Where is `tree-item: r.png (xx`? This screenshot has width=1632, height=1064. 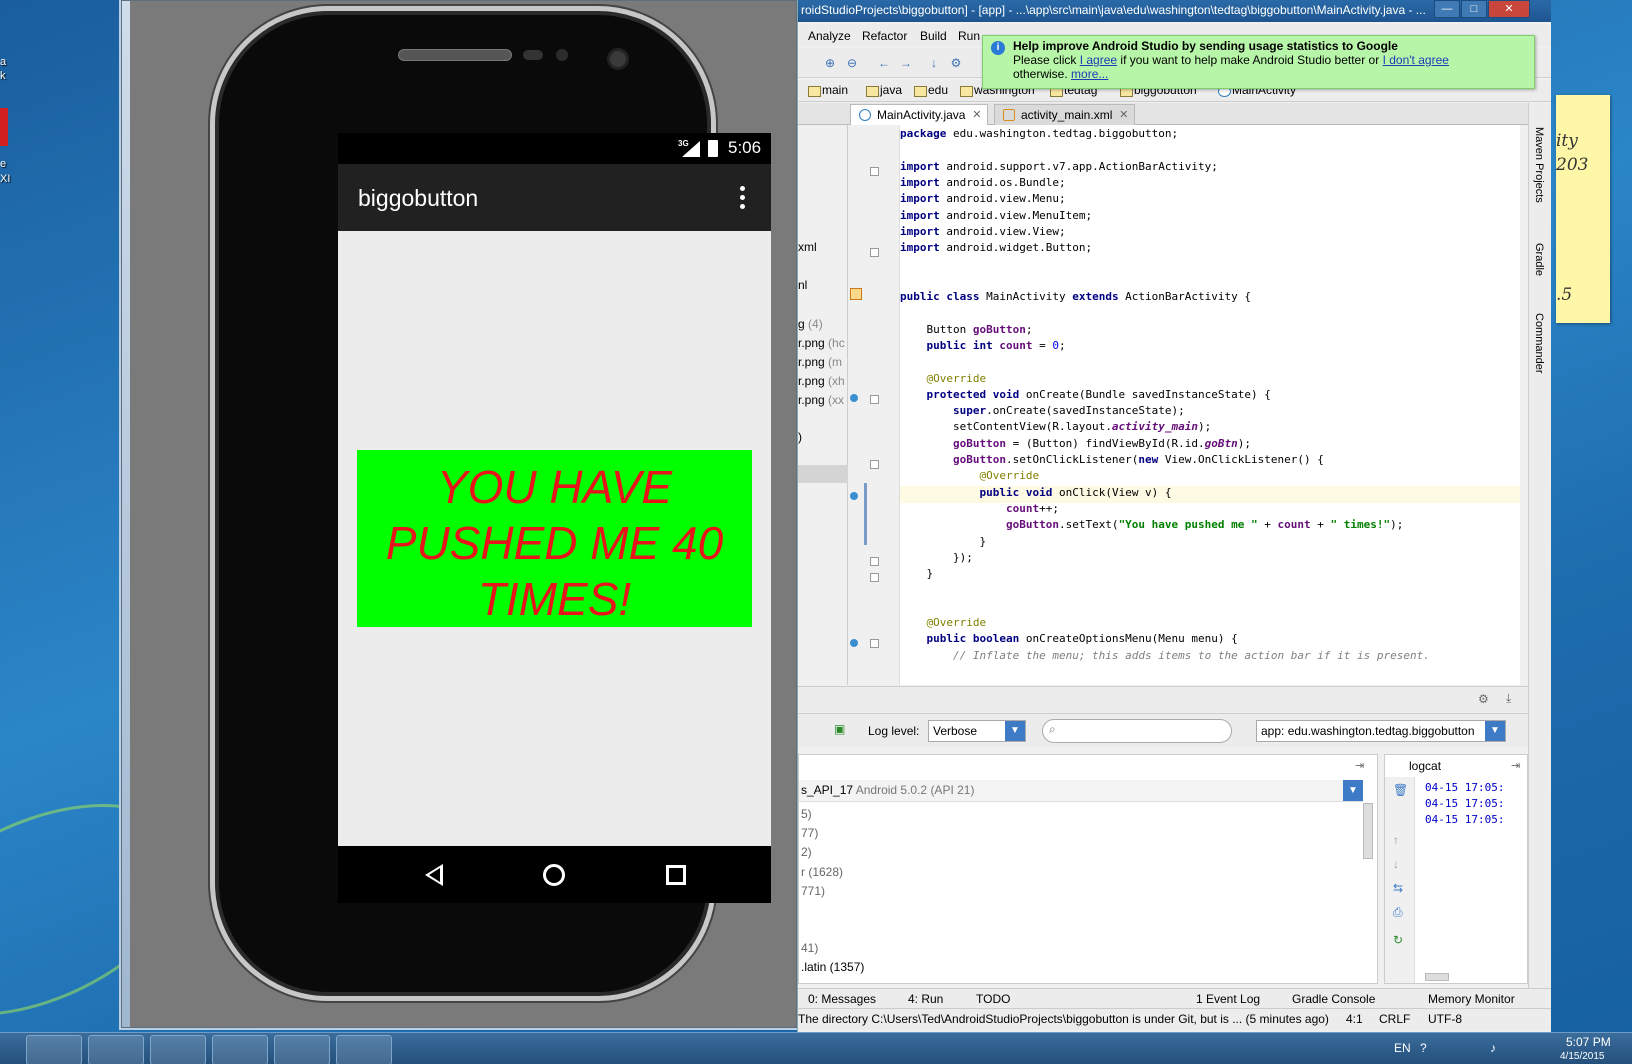
tree-item: r.png (xx is located at coordinates (821, 400).